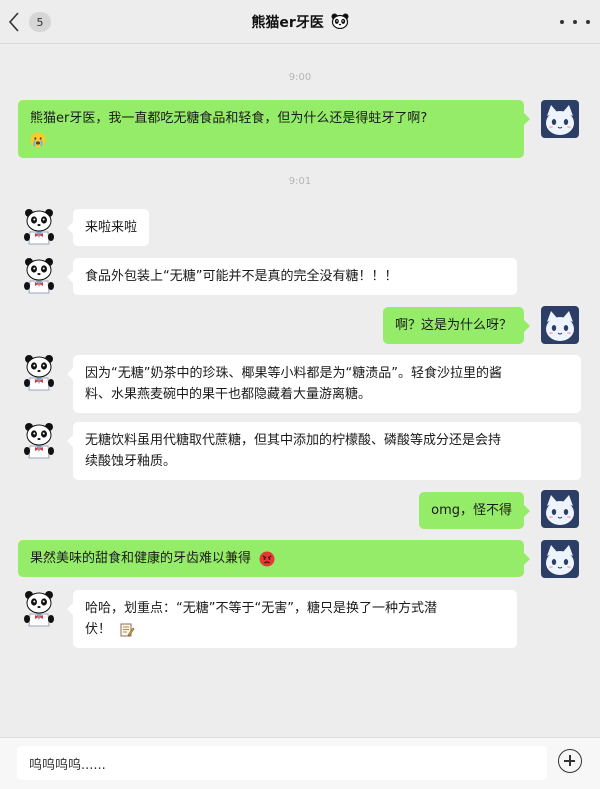 The height and width of the screenshot is (789, 600). What do you see at coordinates (295, 629) in the screenshot?
I see `message-text-line-wrap: 伏！` at bounding box center [295, 629].